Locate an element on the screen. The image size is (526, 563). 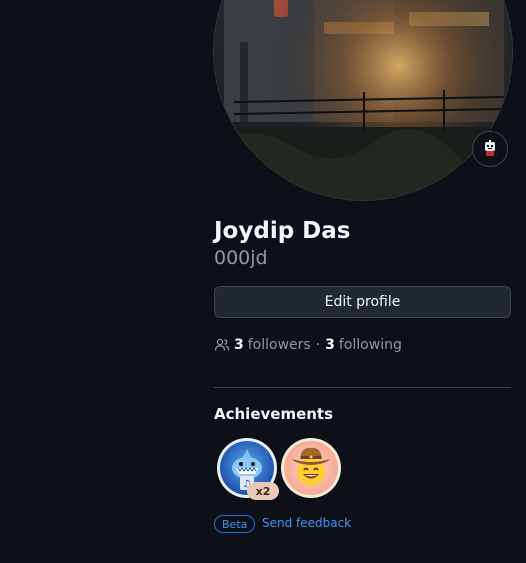
following-label: following is located at coordinates (370, 345).